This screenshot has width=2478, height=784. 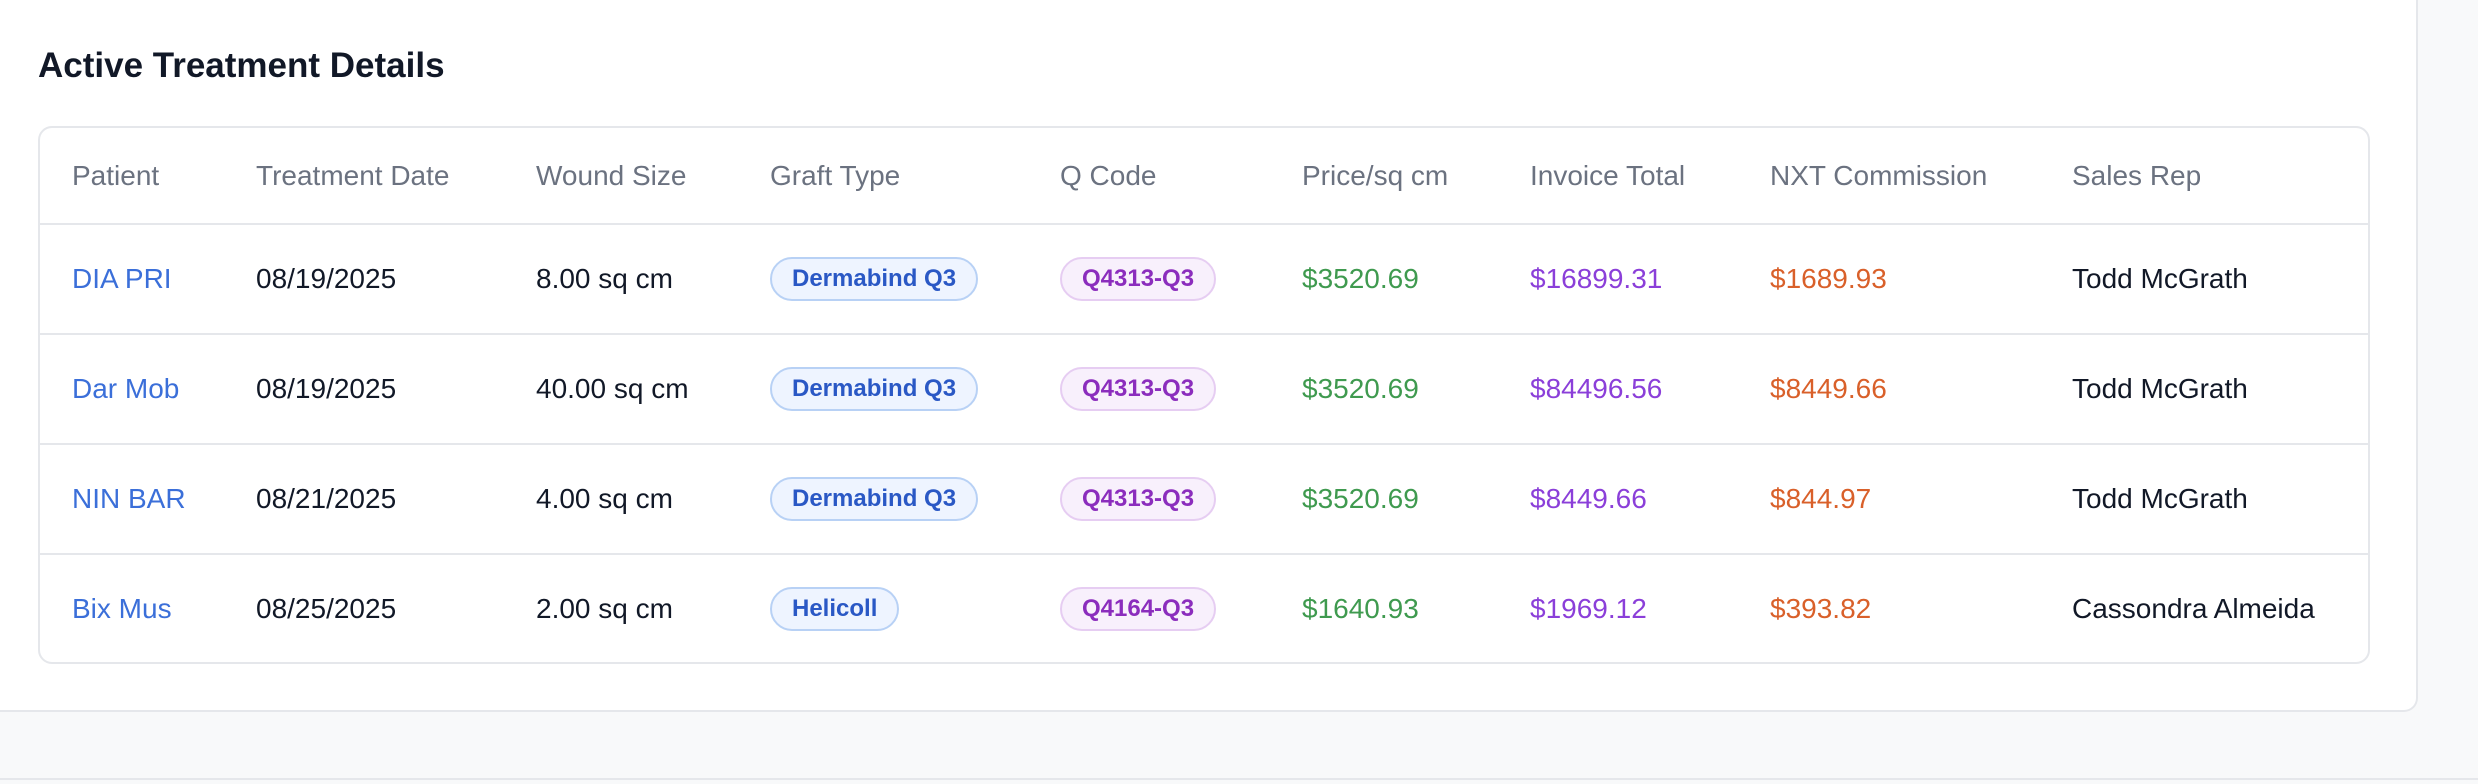 I want to click on next-section-divider, so click(x=1239, y=779).